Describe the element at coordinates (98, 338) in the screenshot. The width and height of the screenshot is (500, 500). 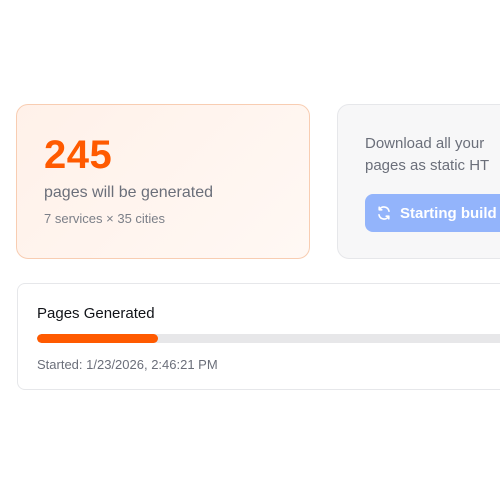
I see `progress-bar-fill` at that location.